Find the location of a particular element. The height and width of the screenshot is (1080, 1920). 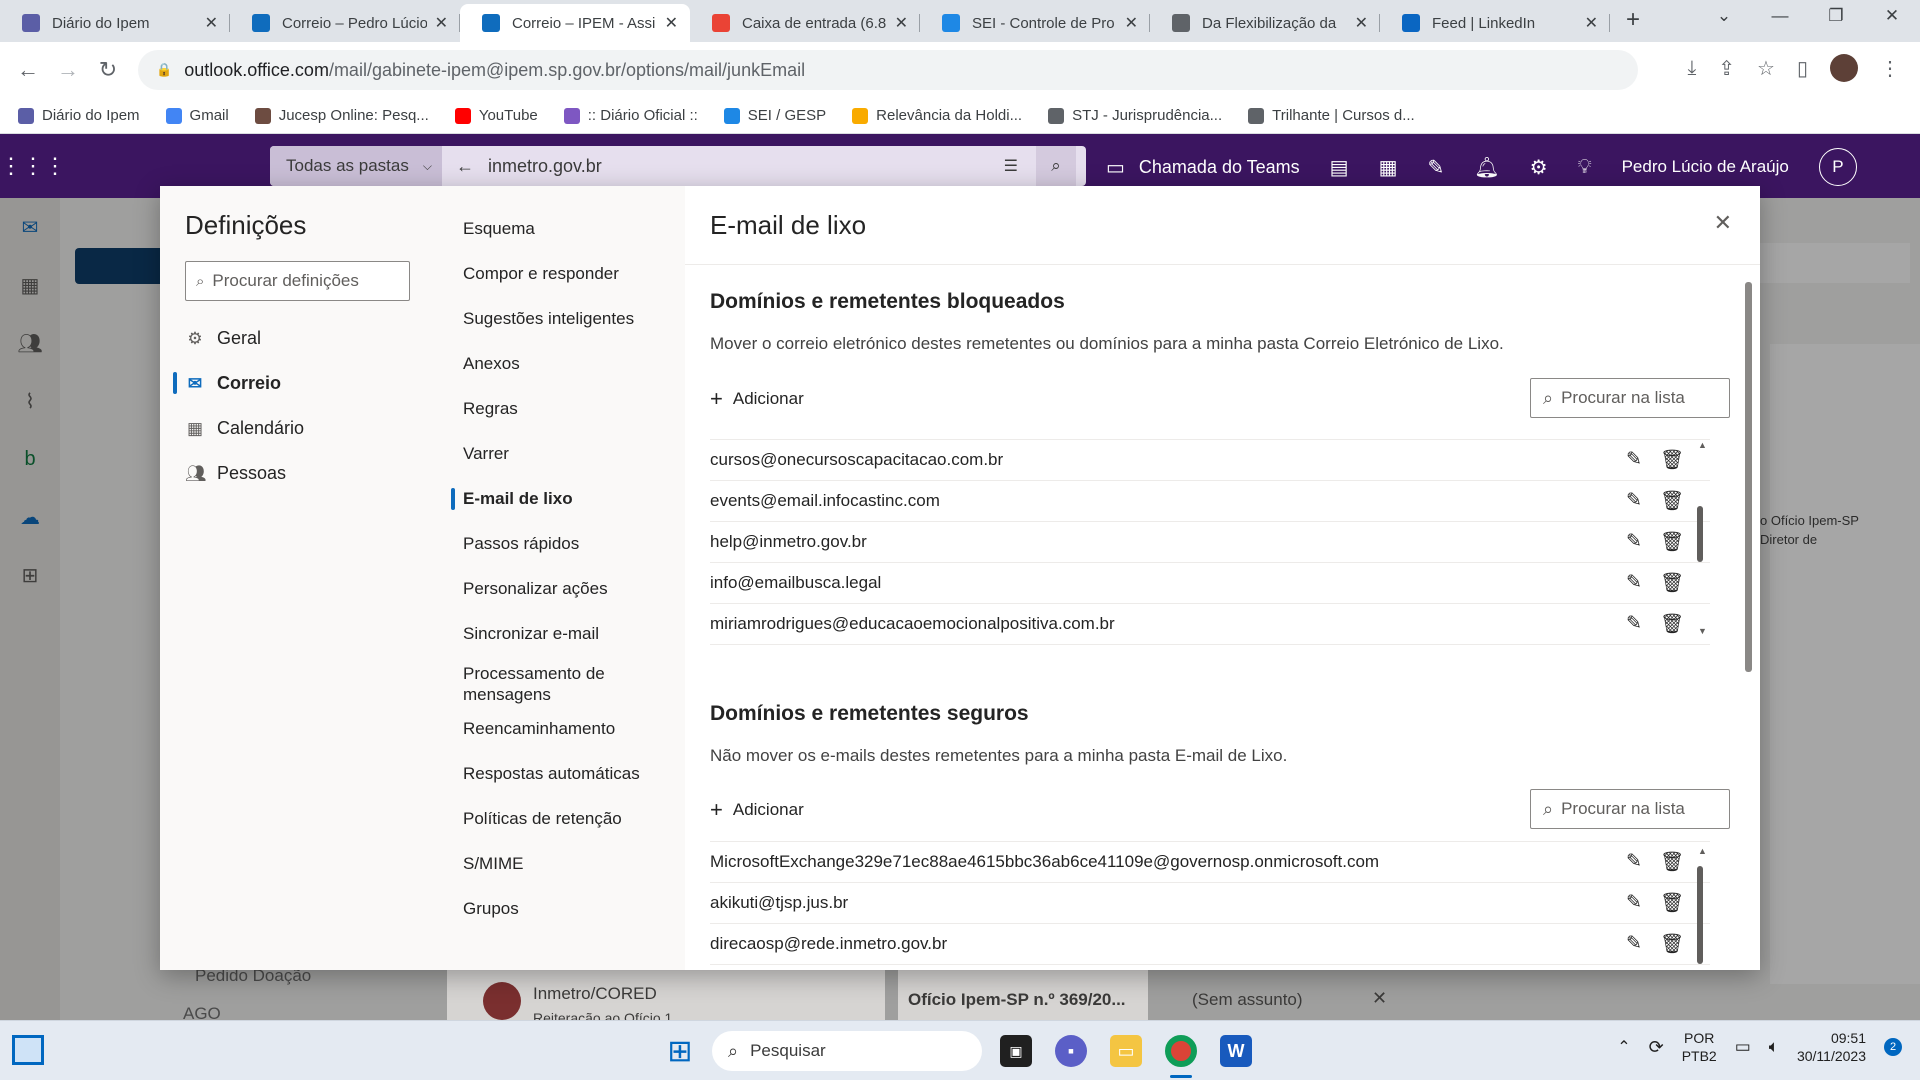

share-icon: ⇪ is located at coordinates (1726, 68).